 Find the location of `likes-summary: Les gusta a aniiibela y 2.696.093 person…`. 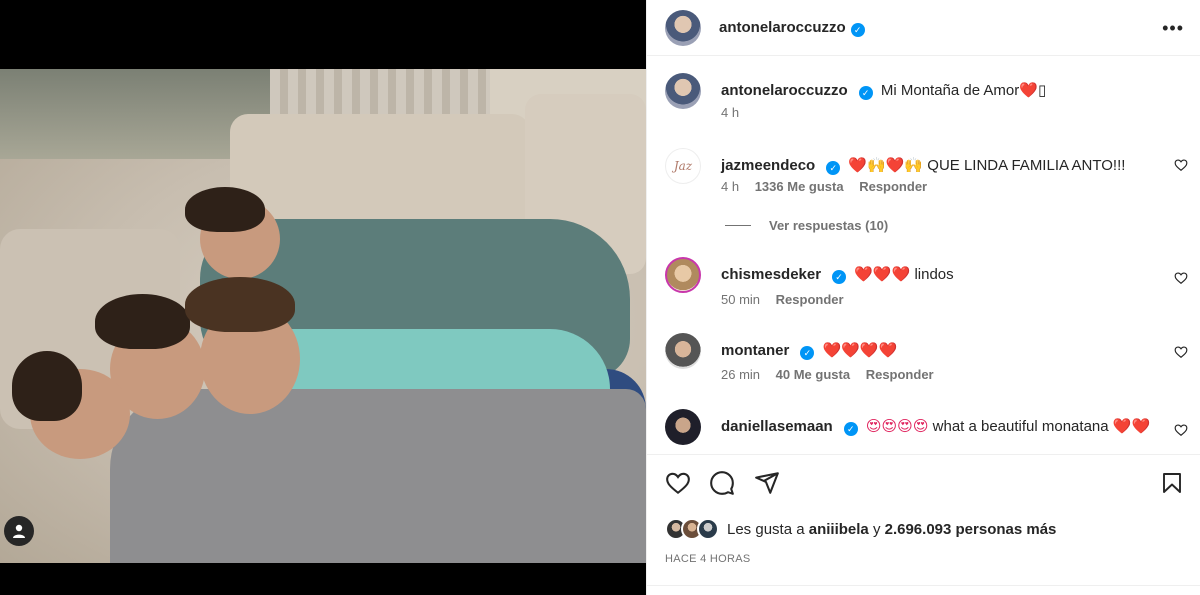

likes-summary: Les gusta a aniiibela y 2.696.093 person… is located at coordinates (860, 529).